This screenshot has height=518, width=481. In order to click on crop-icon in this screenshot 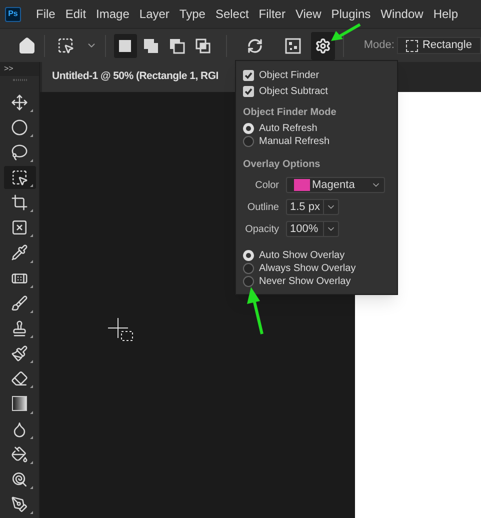, I will do `click(19, 203)`.